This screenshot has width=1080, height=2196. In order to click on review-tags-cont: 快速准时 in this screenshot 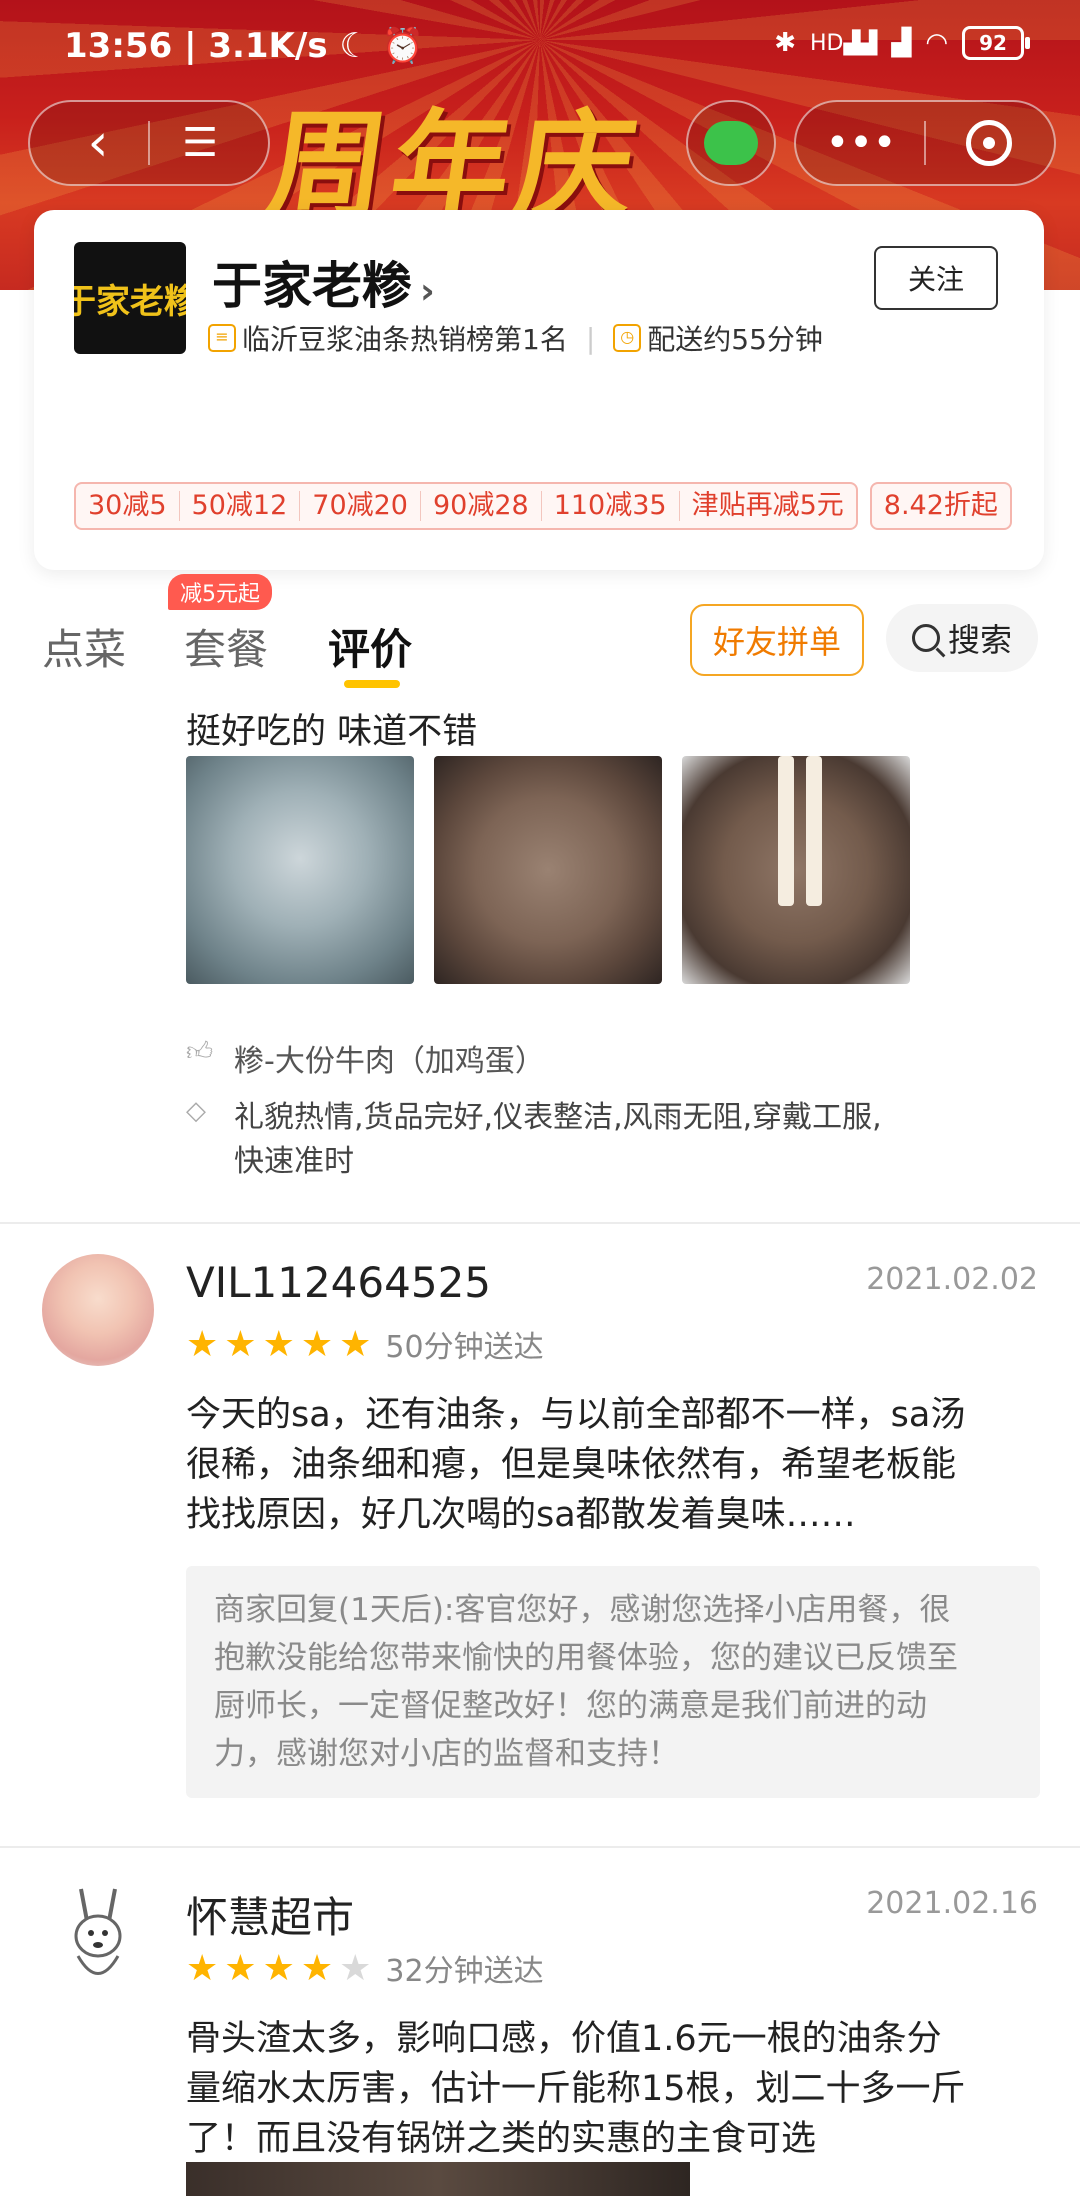, I will do `click(294, 1161)`.